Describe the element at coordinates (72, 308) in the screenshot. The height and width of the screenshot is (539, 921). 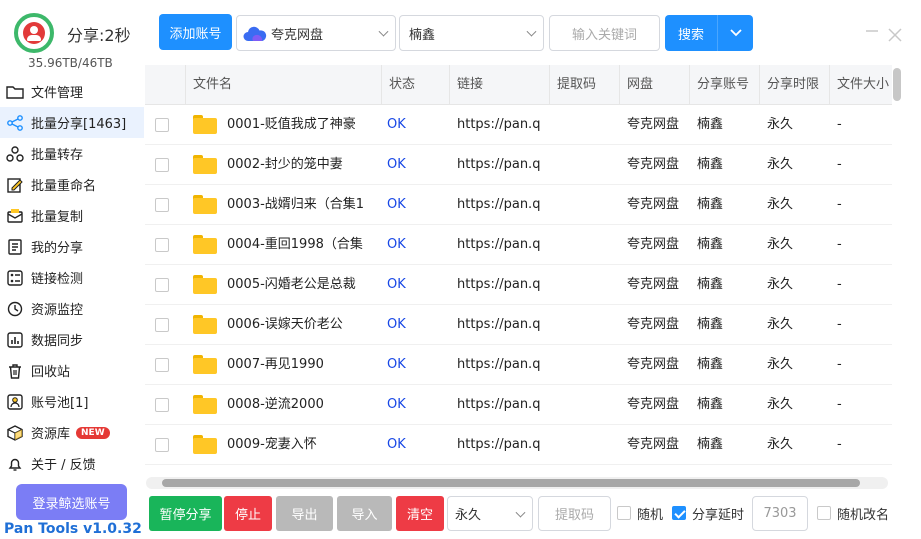
I see `sidebar-item-resource-monitor: 资源监控` at that location.